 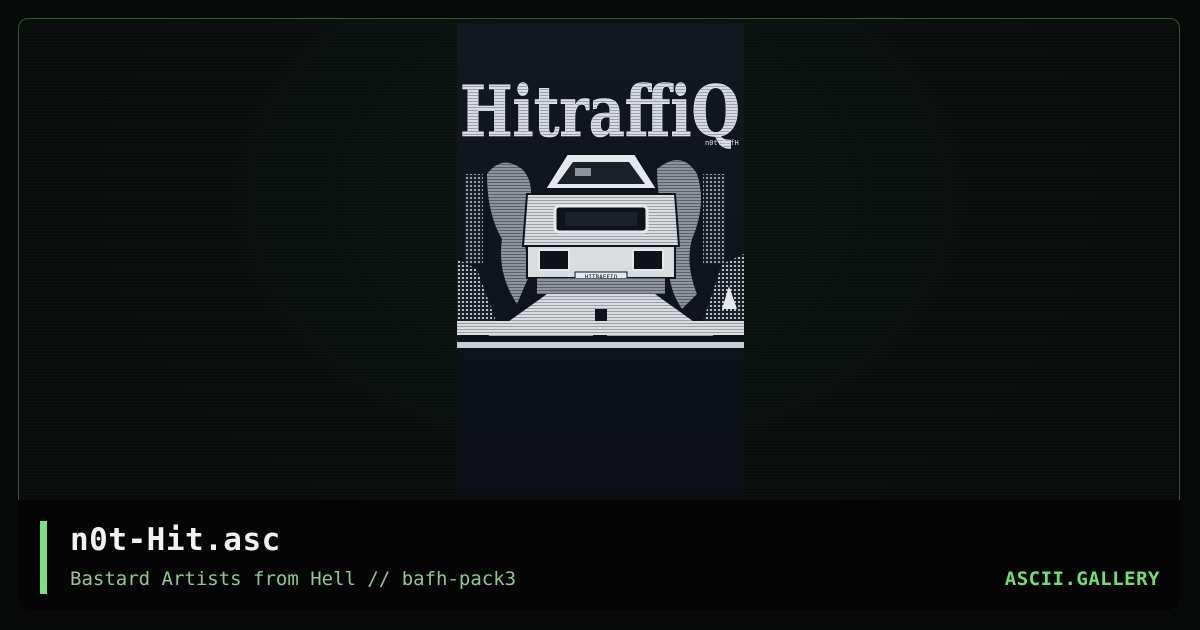 What do you see at coordinates (293, 579) in the screenshot?
I see `group-pack-subtitle: Bastard Artists from Hell // bafh-pack3` at bounding box center [293, 579].